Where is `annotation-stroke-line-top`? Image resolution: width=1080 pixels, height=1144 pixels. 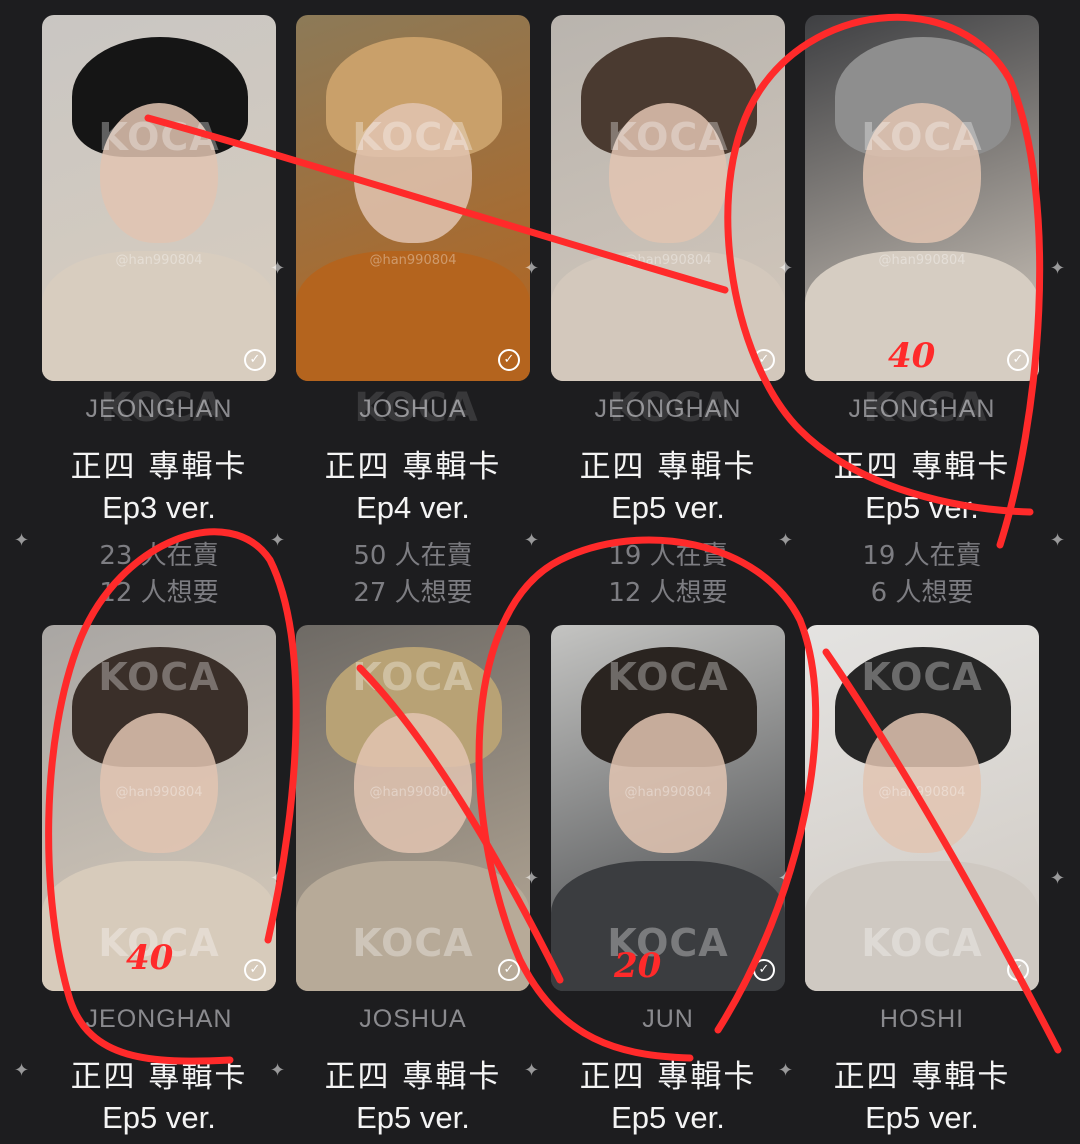 annotation-stroke-line-top is located at coordinates (436, 204).